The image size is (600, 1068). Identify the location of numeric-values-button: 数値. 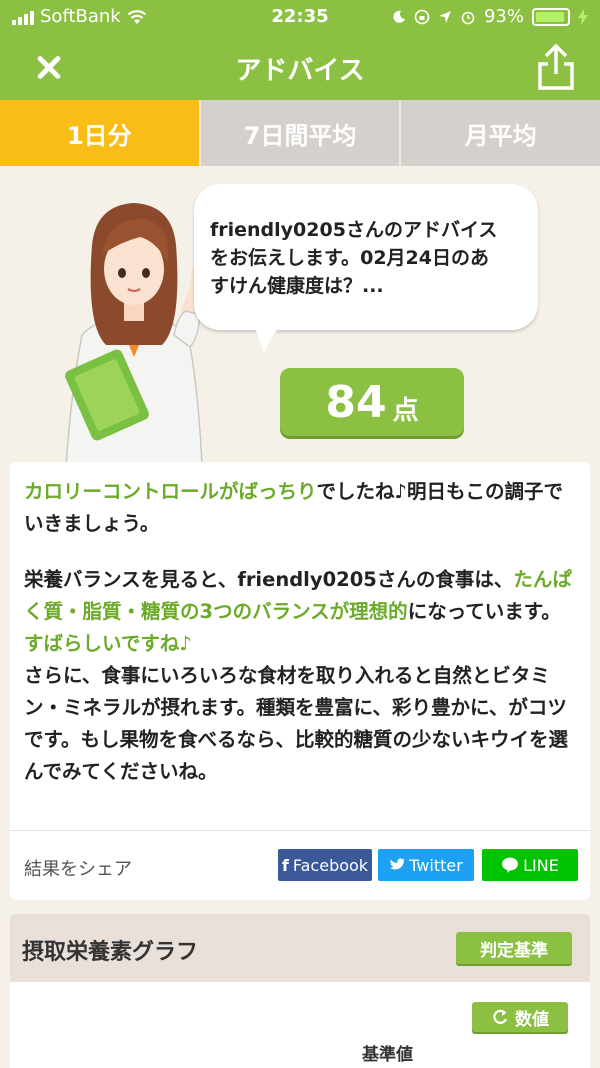
(520, 1017).